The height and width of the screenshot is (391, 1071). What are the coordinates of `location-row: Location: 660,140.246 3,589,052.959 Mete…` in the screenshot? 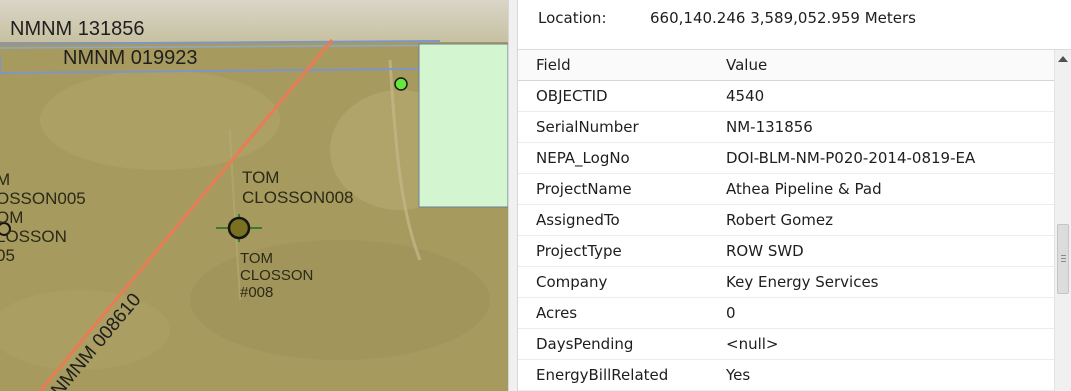 It's located at (794, 25).